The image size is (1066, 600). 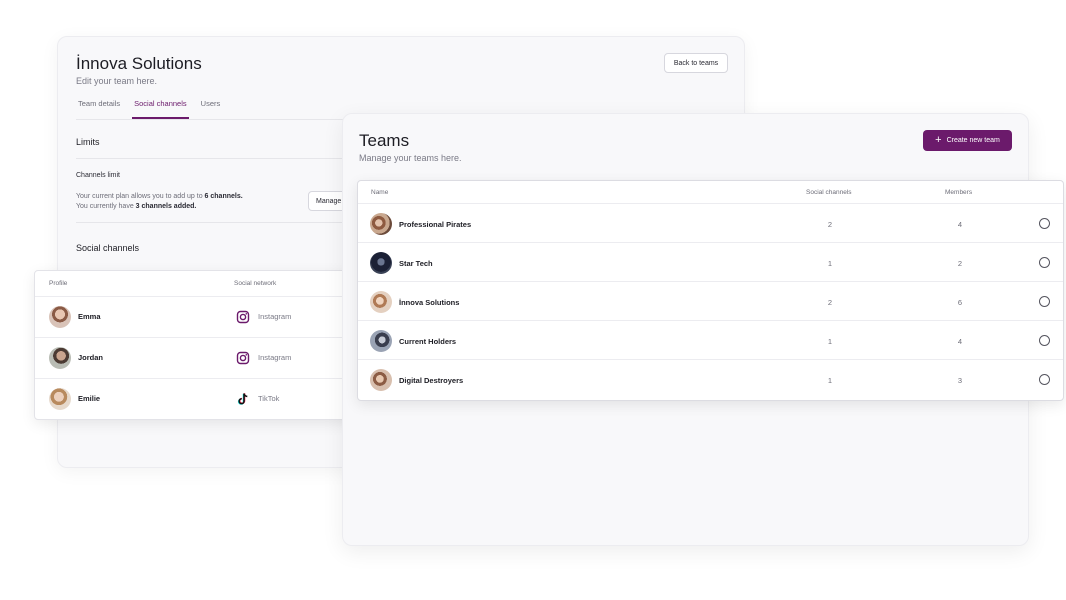 I want to click on profile-name: Jordan, so click(x=91, y=357).